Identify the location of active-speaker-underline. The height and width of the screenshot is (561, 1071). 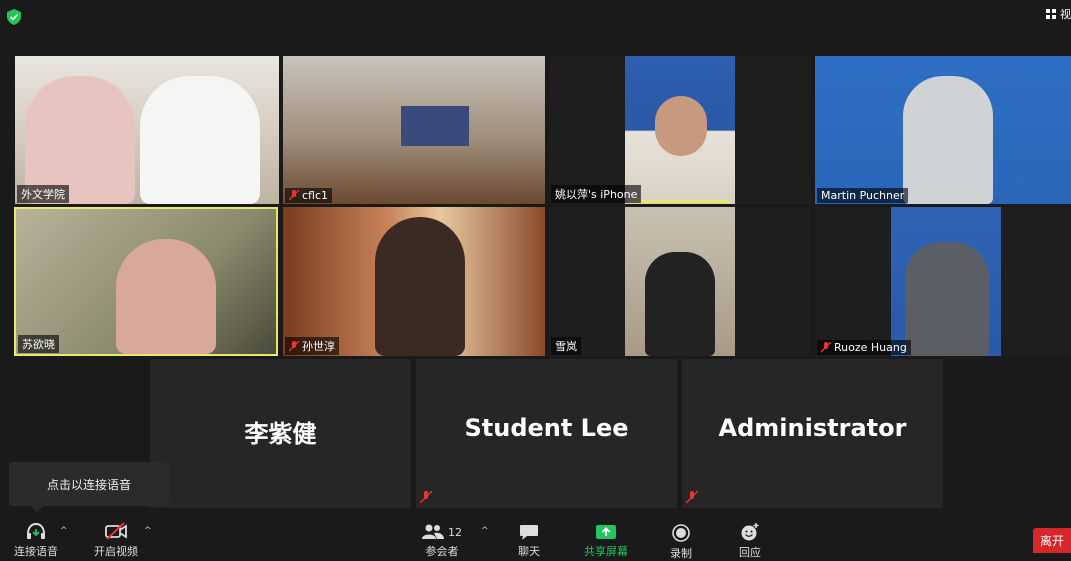
(680, 201).